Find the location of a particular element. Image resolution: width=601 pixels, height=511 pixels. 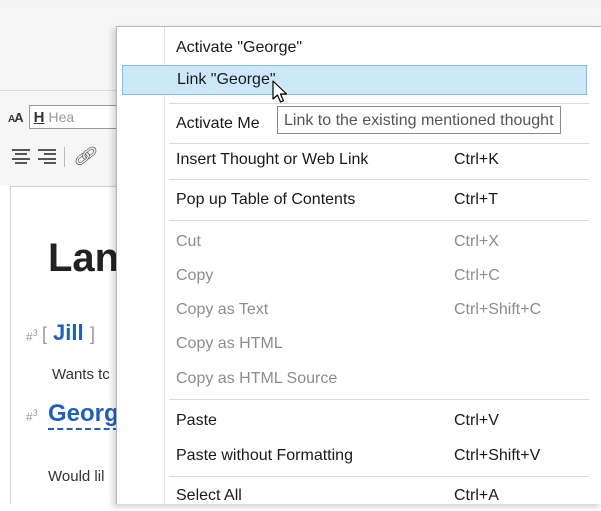

link-icon: 🔗︎ is located at coordinates (84, 156).